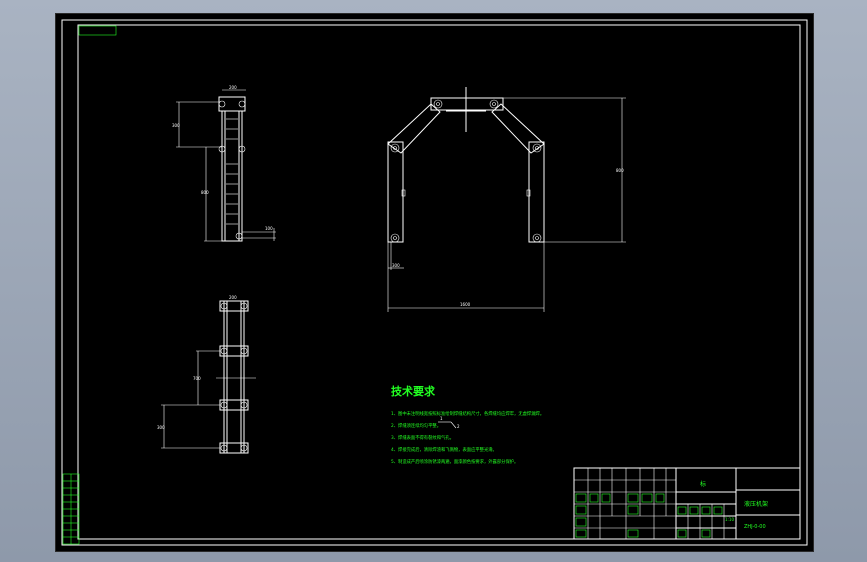 Image resolution: width=867 pixels, height=562 pixels. Describe the element at coordinates (729, 519) in the screenshot. I see `title-block-scale: 1:10` at that location.